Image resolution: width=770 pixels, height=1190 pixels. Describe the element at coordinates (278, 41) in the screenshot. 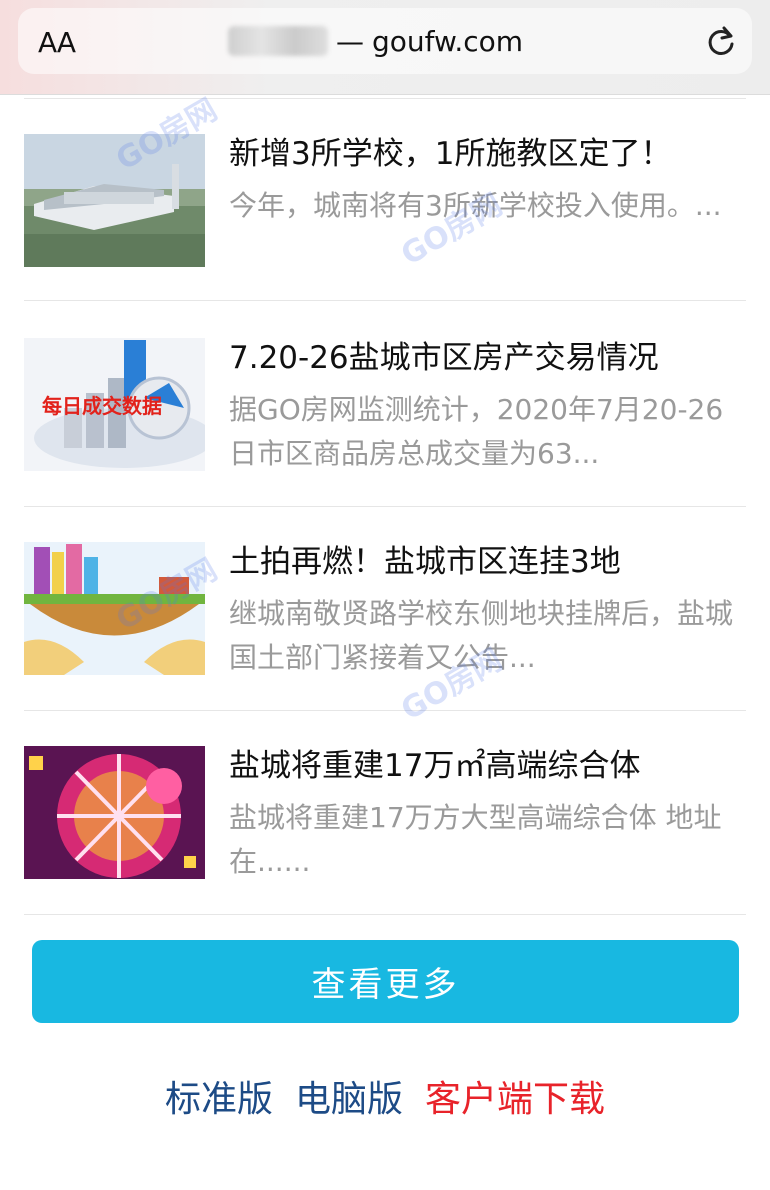

I see `blurred-url-prefix` at that location.